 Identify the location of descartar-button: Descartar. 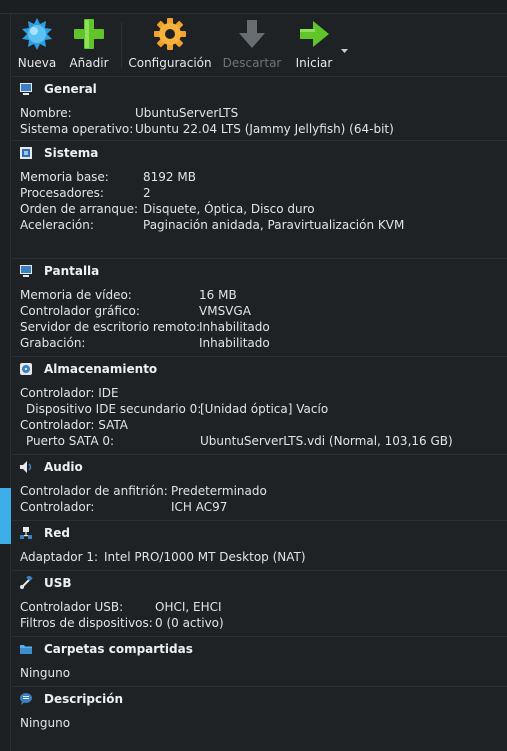
(252, 45).